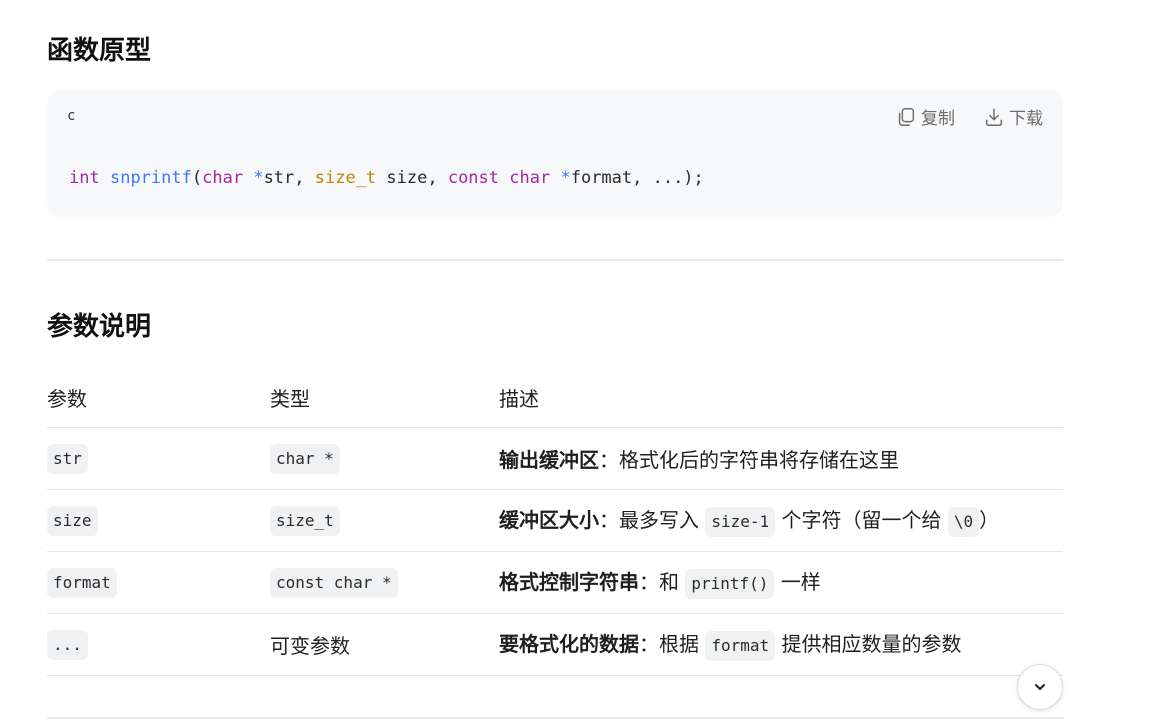 The height and width of the screenshot is (722, 1158). I want to click on type-cell: const char *, so click(384, 582).